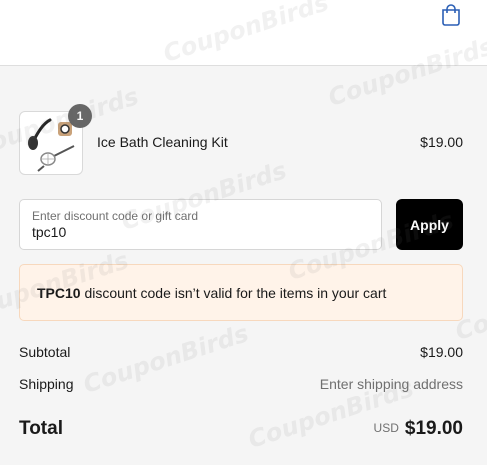  What do you see at coordinates (41, 428) in the screenshot?
I see `total-label: Total` at bounding box center [41, 428].